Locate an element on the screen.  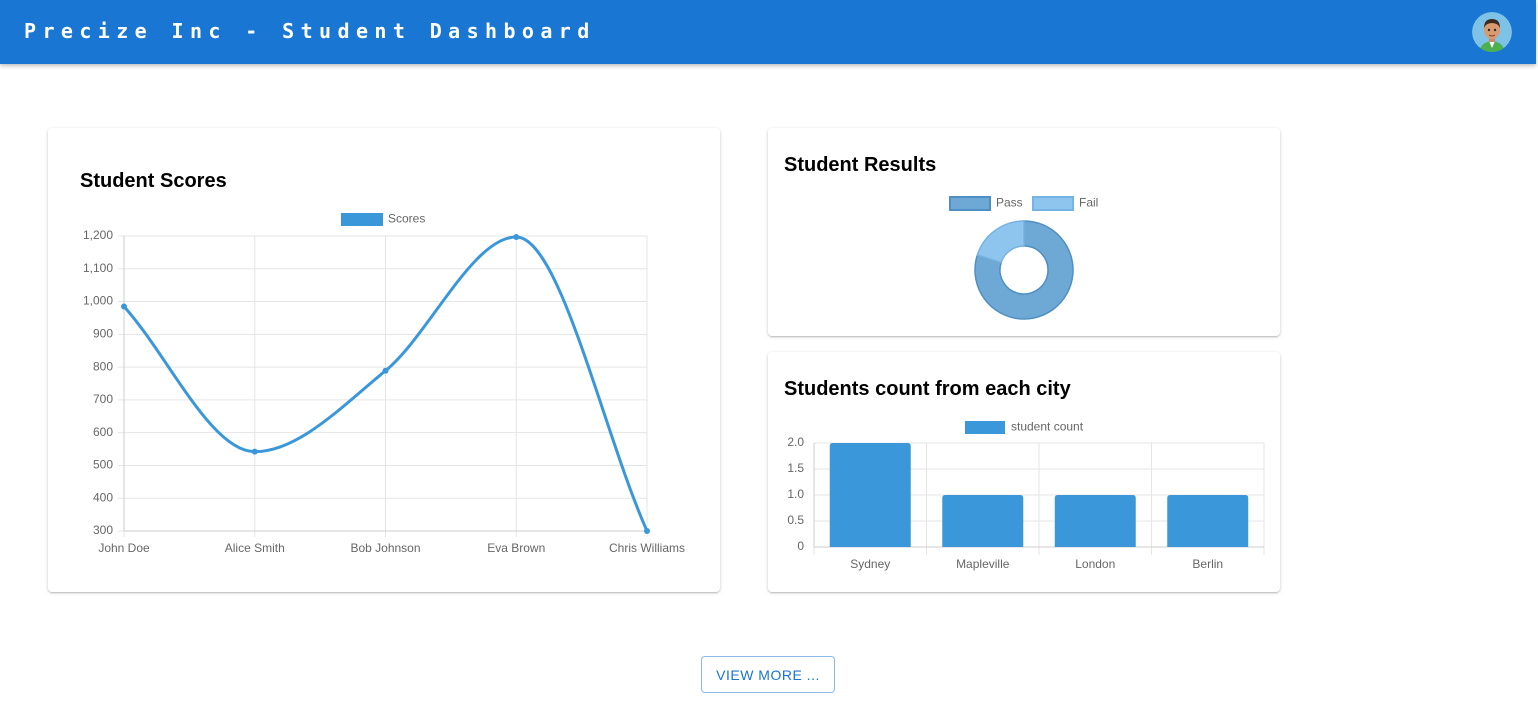
user-avatar-icon is located at coordinates (1492, 32).